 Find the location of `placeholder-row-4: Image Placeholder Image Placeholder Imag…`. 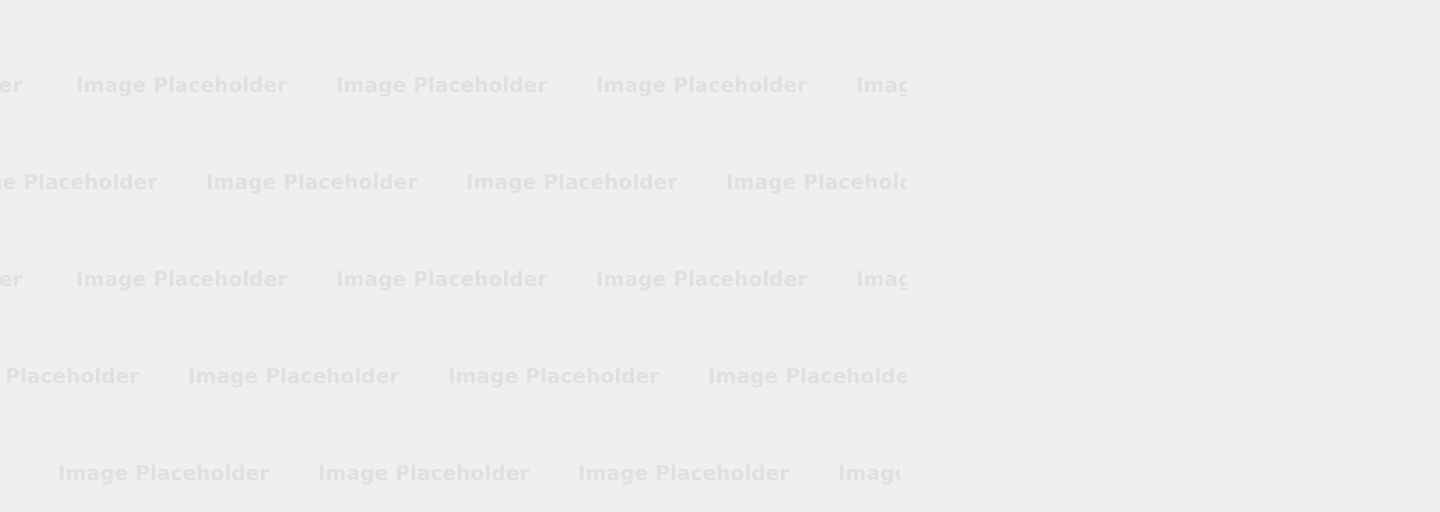

placeholder-row-4: Image Placeholder Image Placeholder Imag… is located at coordinates (453, 376).